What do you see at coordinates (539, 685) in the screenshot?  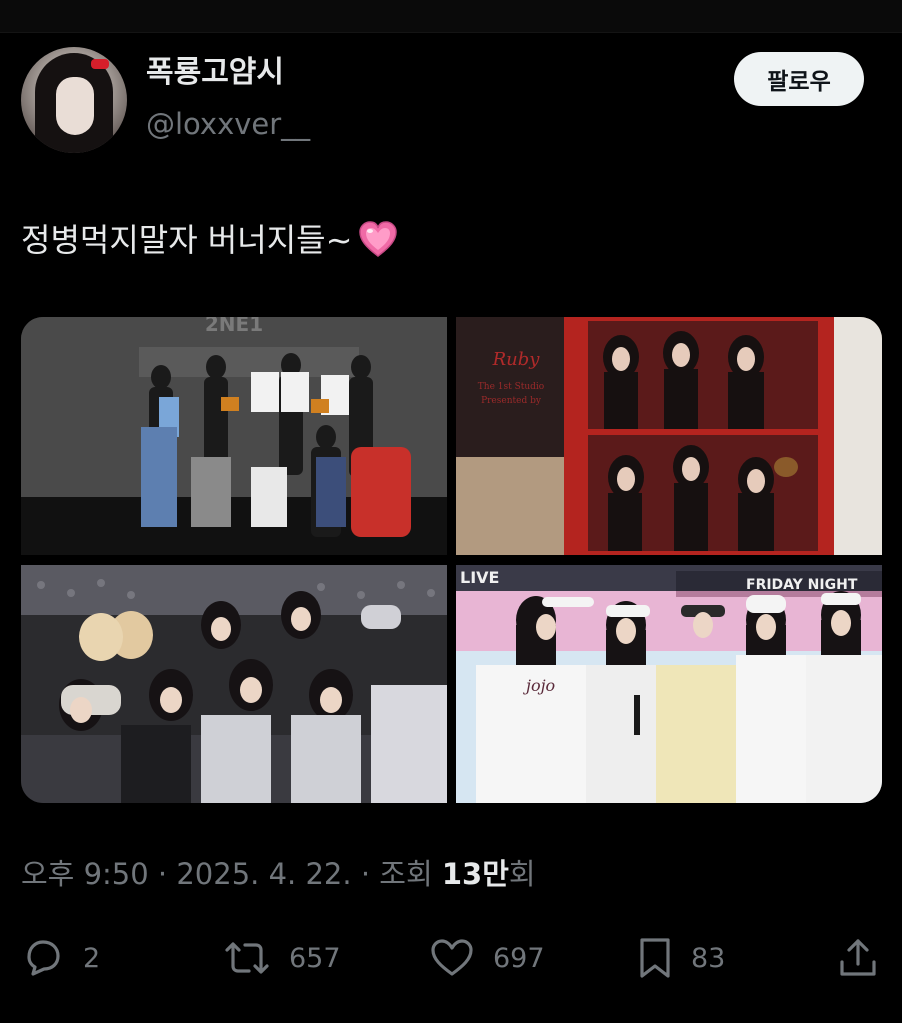 I see `shirt-text: jojo` at bounding box center [539, 685].